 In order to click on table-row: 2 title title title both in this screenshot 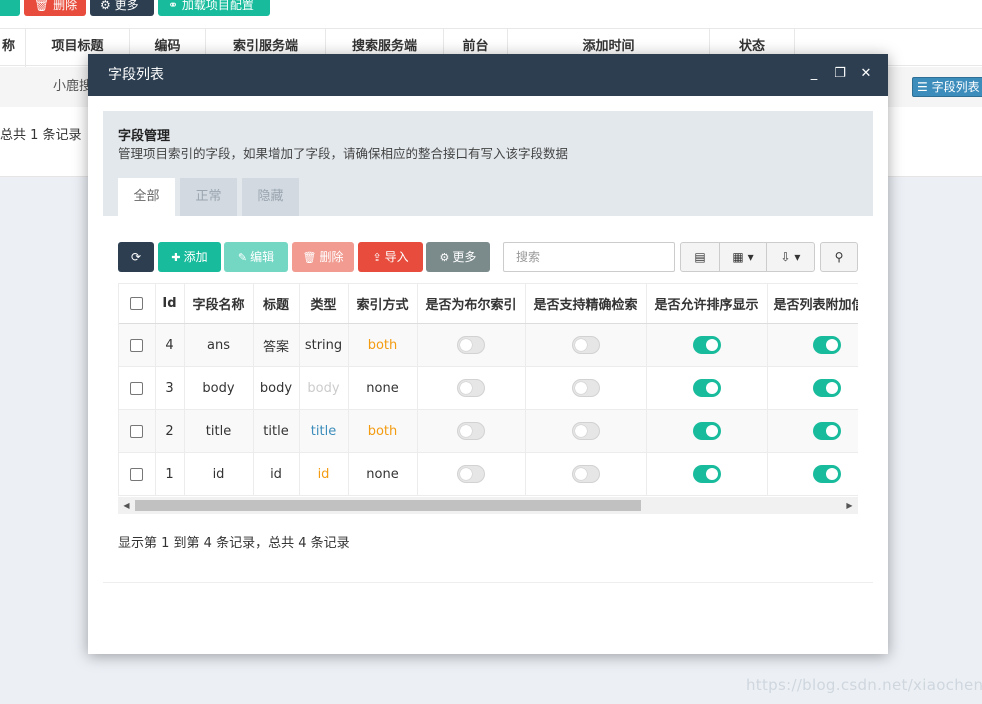, I will do `click(488, 431)`.